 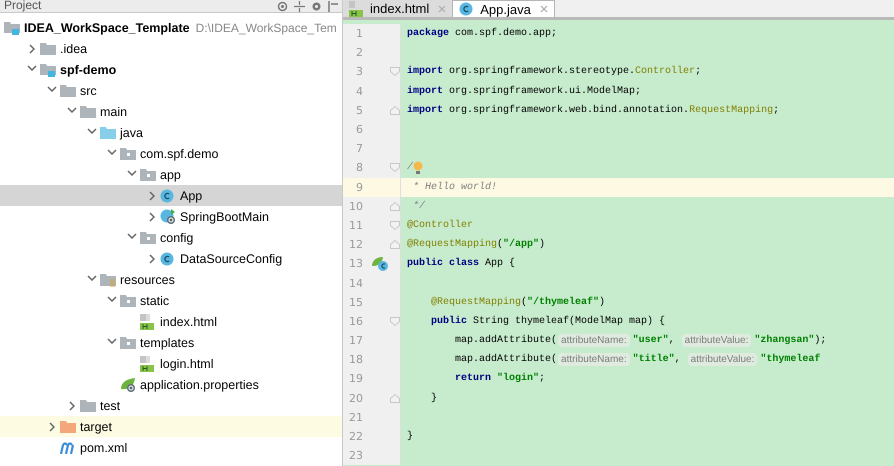 What do you see at coordinates (380, 264) in the screenshot?
I see `spring-class-icon` at bounding box center [380, 264].